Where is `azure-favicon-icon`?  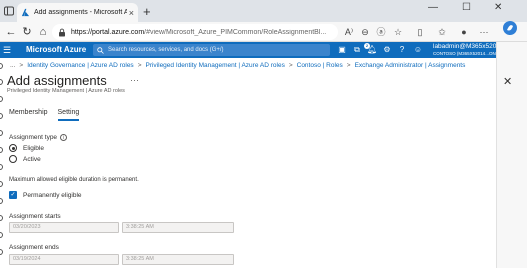 azure-favicon-icon is located at coordinates (25, 12).